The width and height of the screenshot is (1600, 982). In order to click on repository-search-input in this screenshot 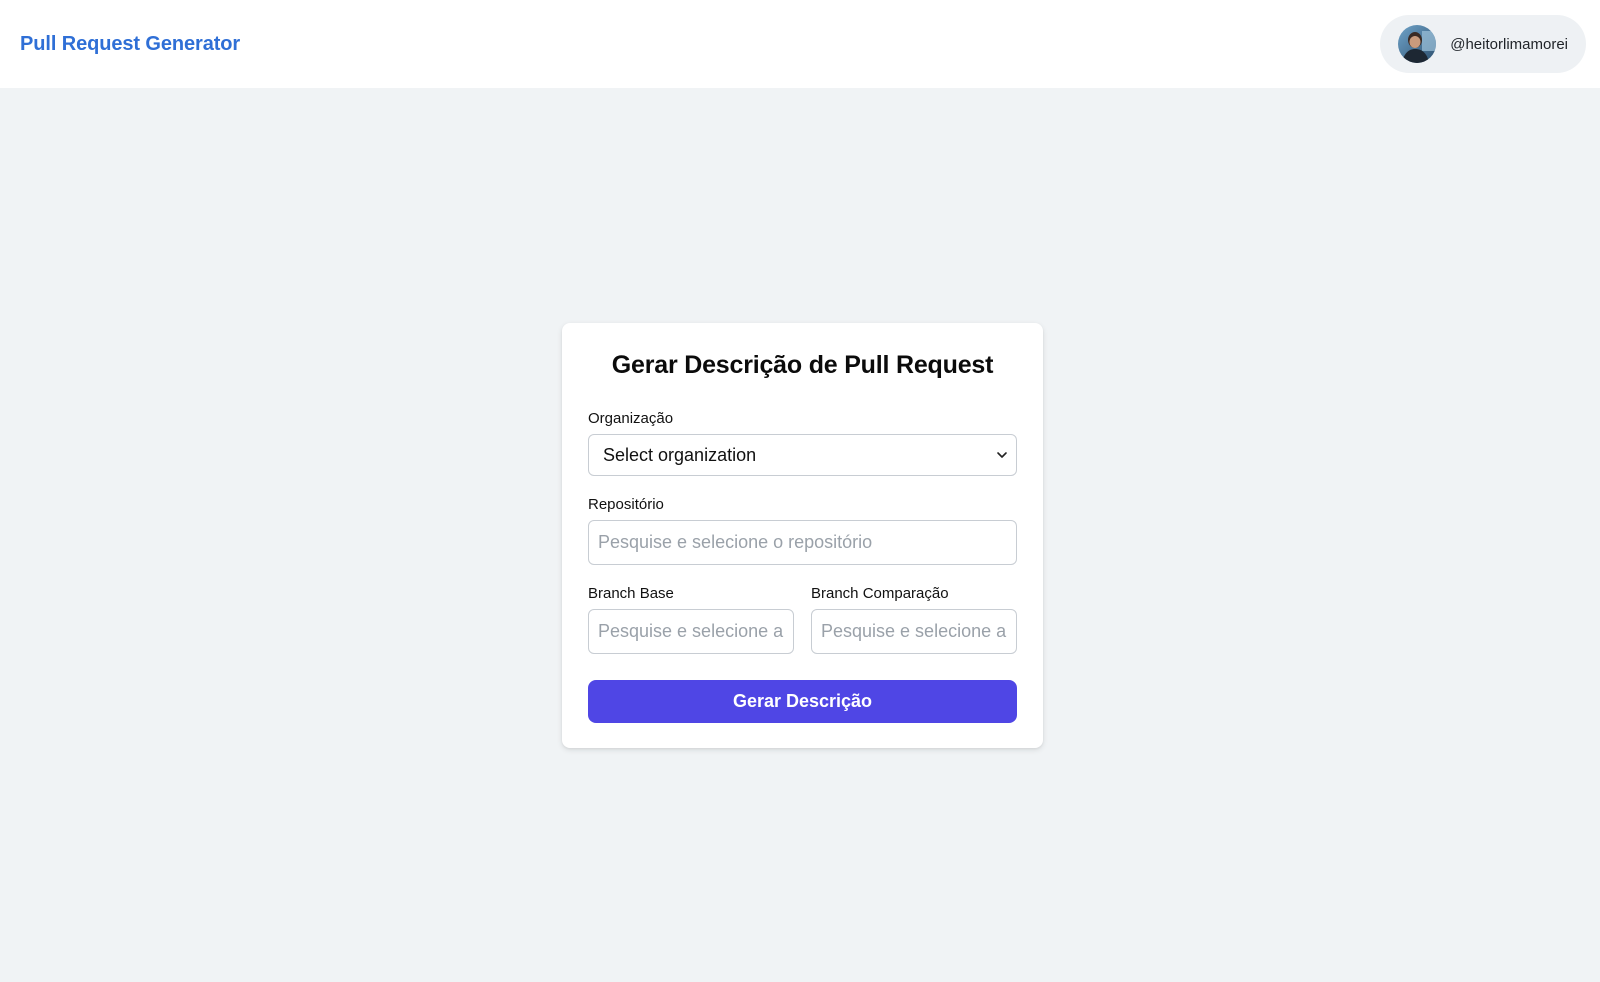, I will do `click(802, 542)`.